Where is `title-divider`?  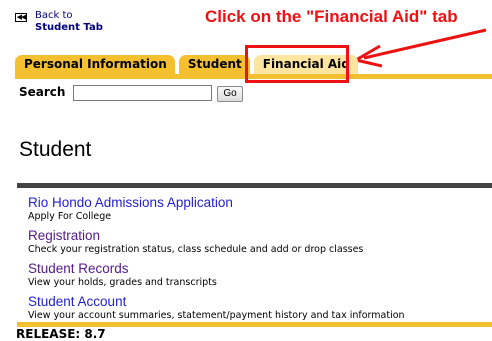
title-divider is located at coordinates (254, 185).